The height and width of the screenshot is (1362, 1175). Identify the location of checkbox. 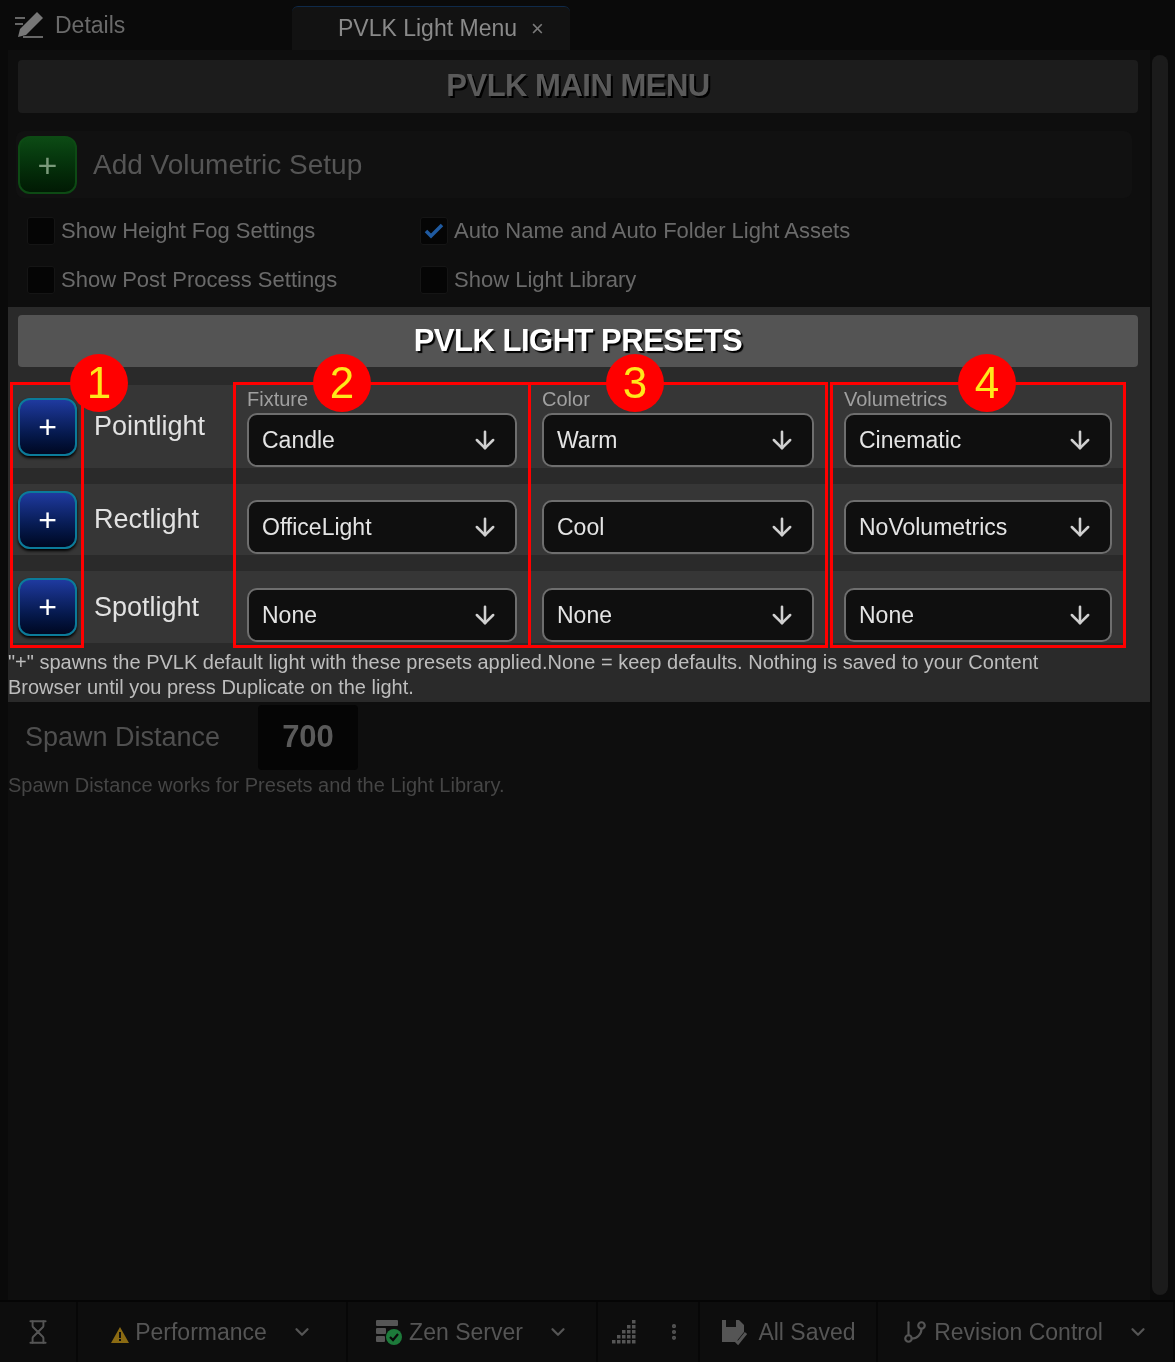
(434, 230).